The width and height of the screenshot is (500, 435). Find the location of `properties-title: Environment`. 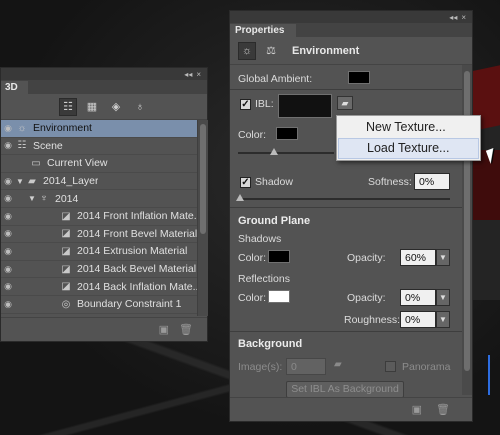

properties-title: Environment is located at coordinates (326, 50).